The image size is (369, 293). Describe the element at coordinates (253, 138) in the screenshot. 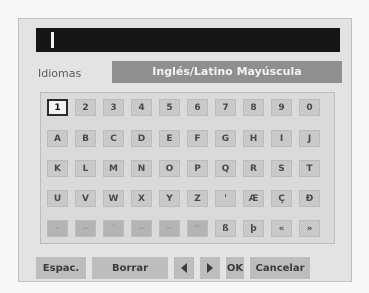

I see `key: H` at that location.